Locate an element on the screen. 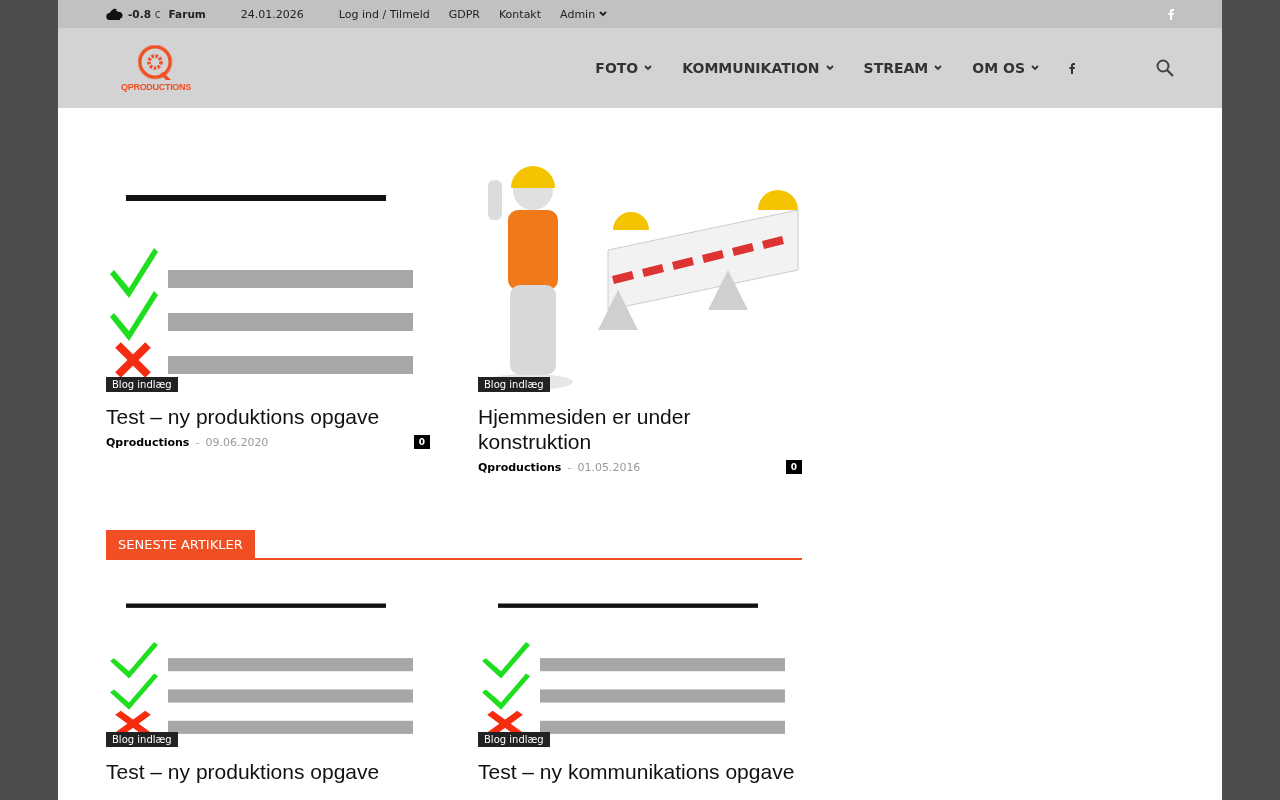 Image resolution: width=1280 pixels, height=800 pixels. nav-item: STREAM is located at coordinates (903, 68).